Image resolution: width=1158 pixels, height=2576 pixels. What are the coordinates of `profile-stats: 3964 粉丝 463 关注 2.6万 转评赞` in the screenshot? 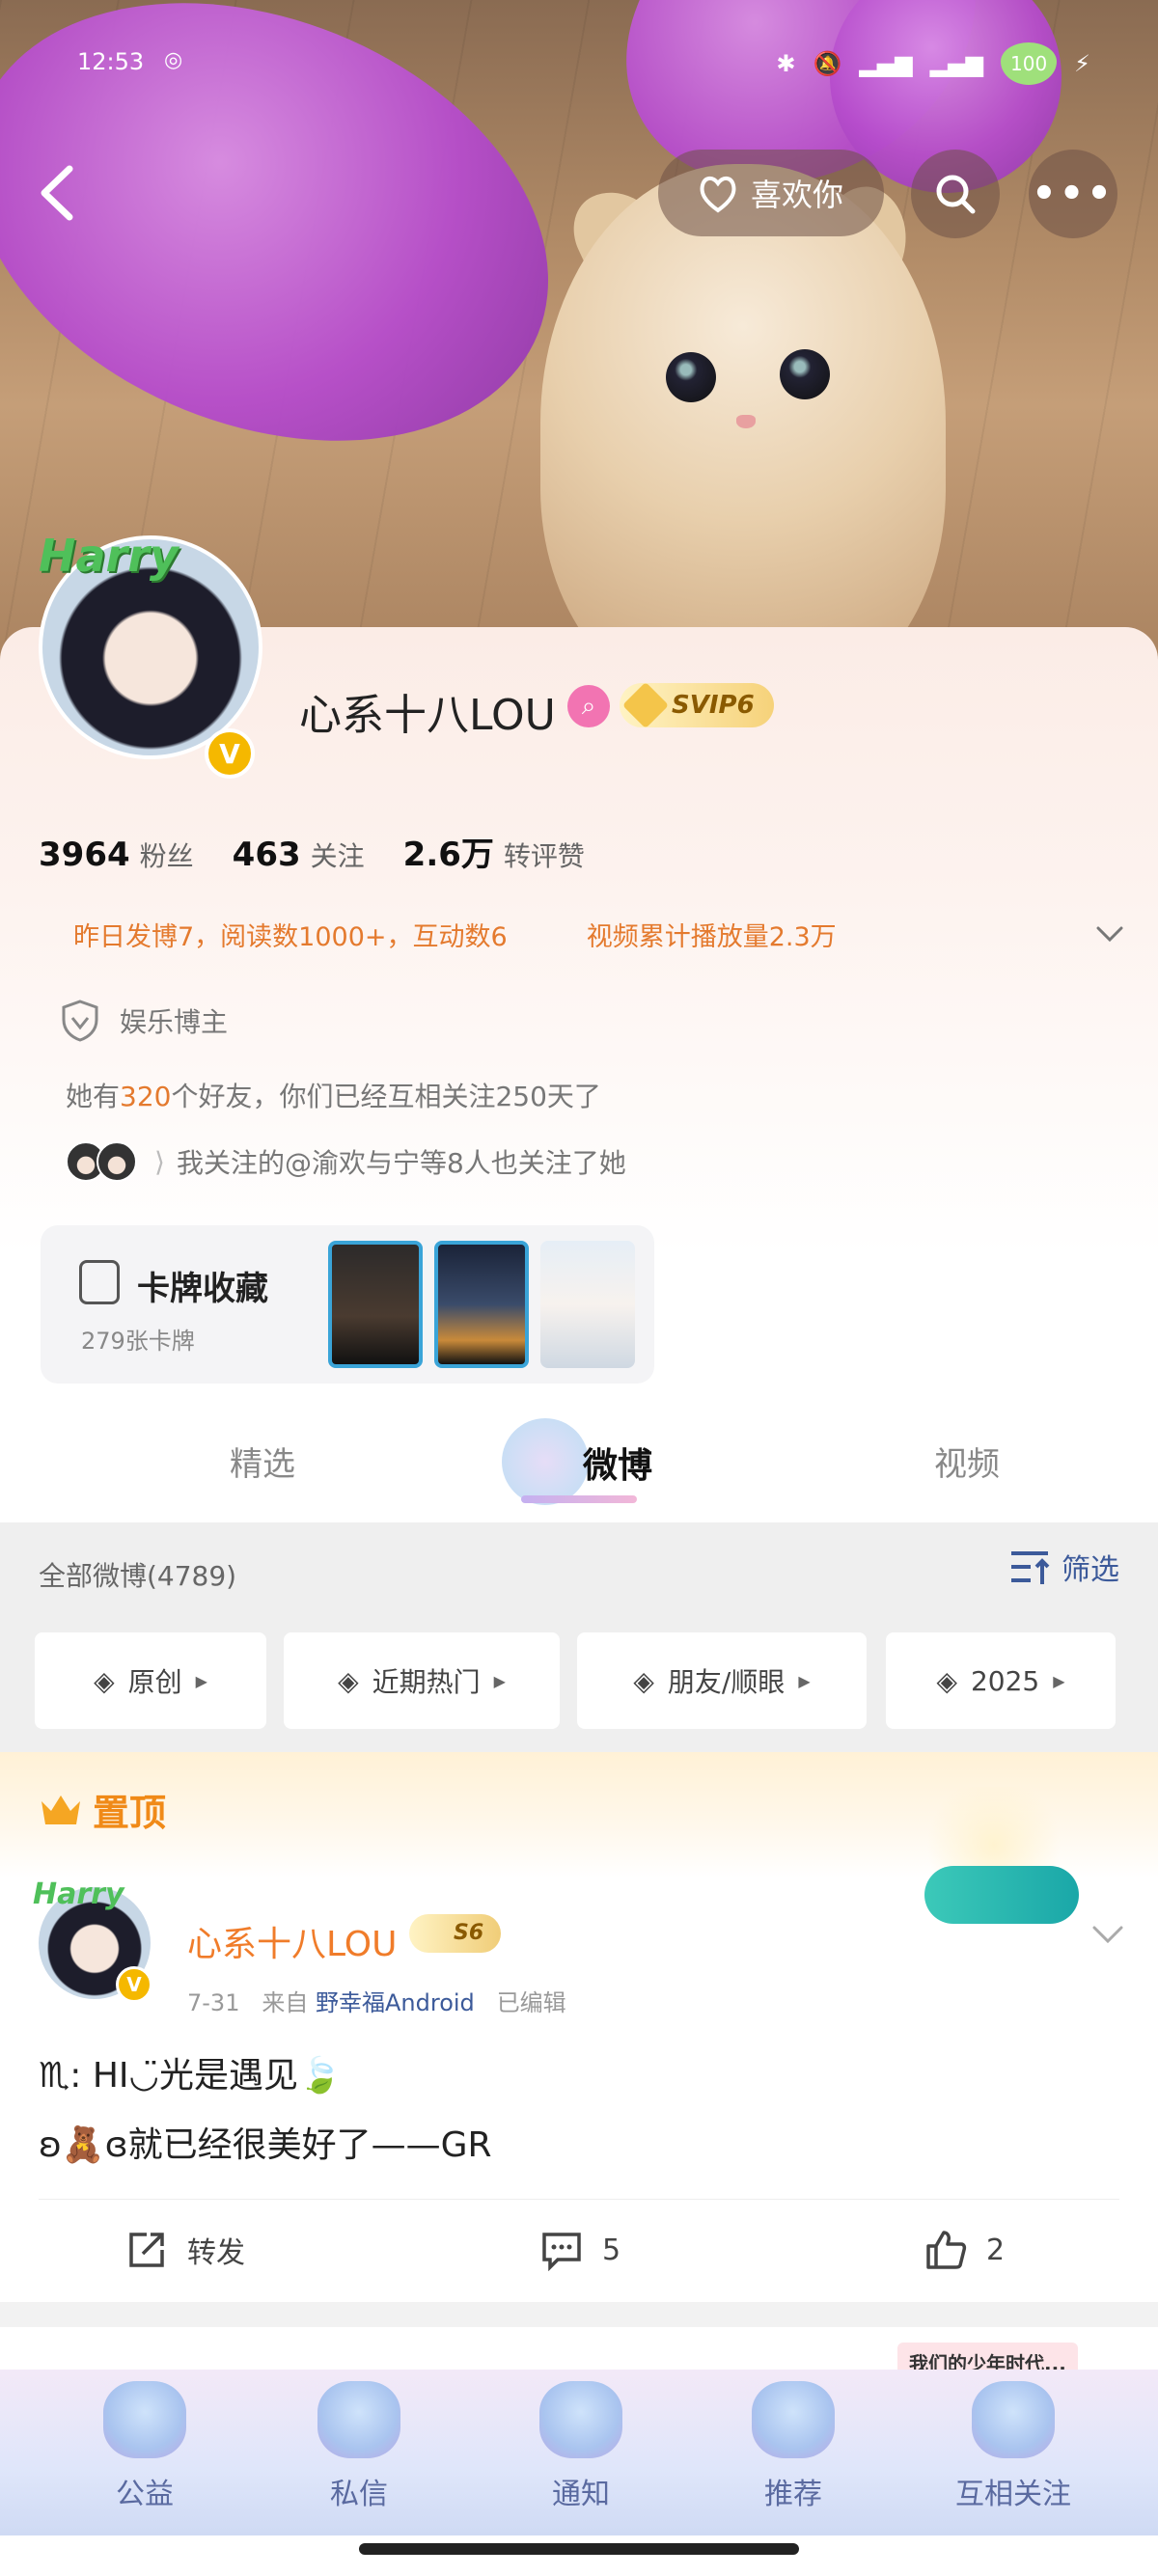 It's located at (312, 851).